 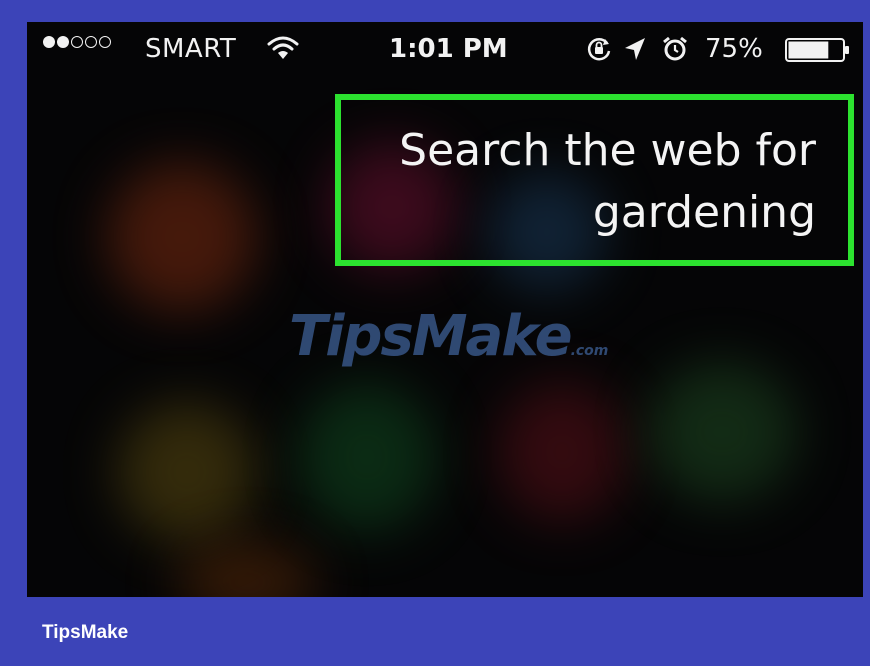 I want to click on battery-percentage: 75%, so click(x=734, y=49).